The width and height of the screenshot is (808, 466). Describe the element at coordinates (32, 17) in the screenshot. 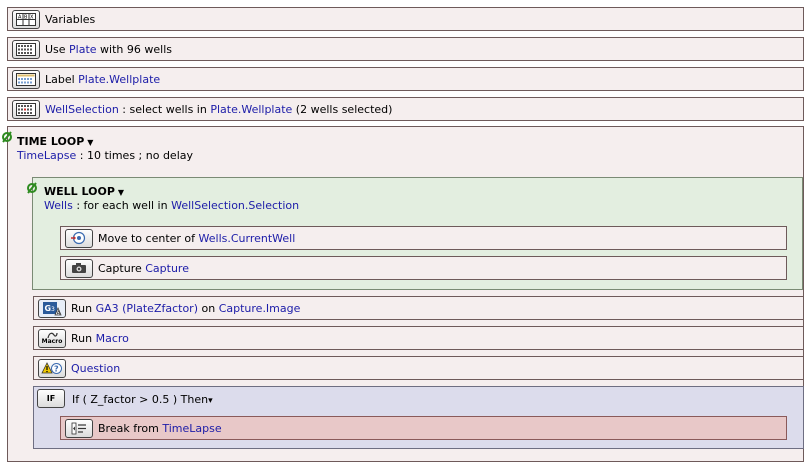

I see `svg-text: X` at that location.